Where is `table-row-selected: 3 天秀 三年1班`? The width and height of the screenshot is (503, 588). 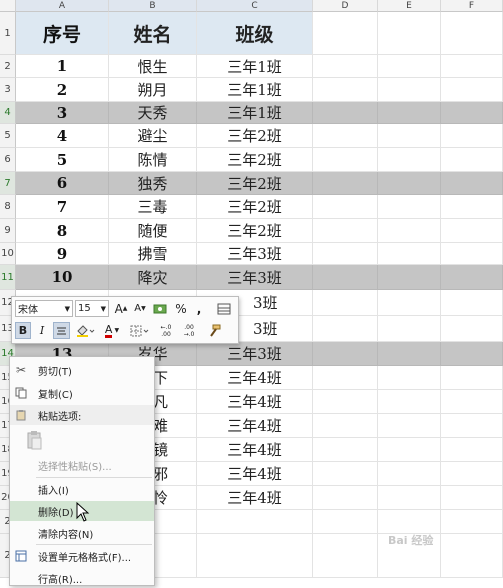 table-row-selected: 3 天秀 三年1班 is located at coordinates (259, 113).